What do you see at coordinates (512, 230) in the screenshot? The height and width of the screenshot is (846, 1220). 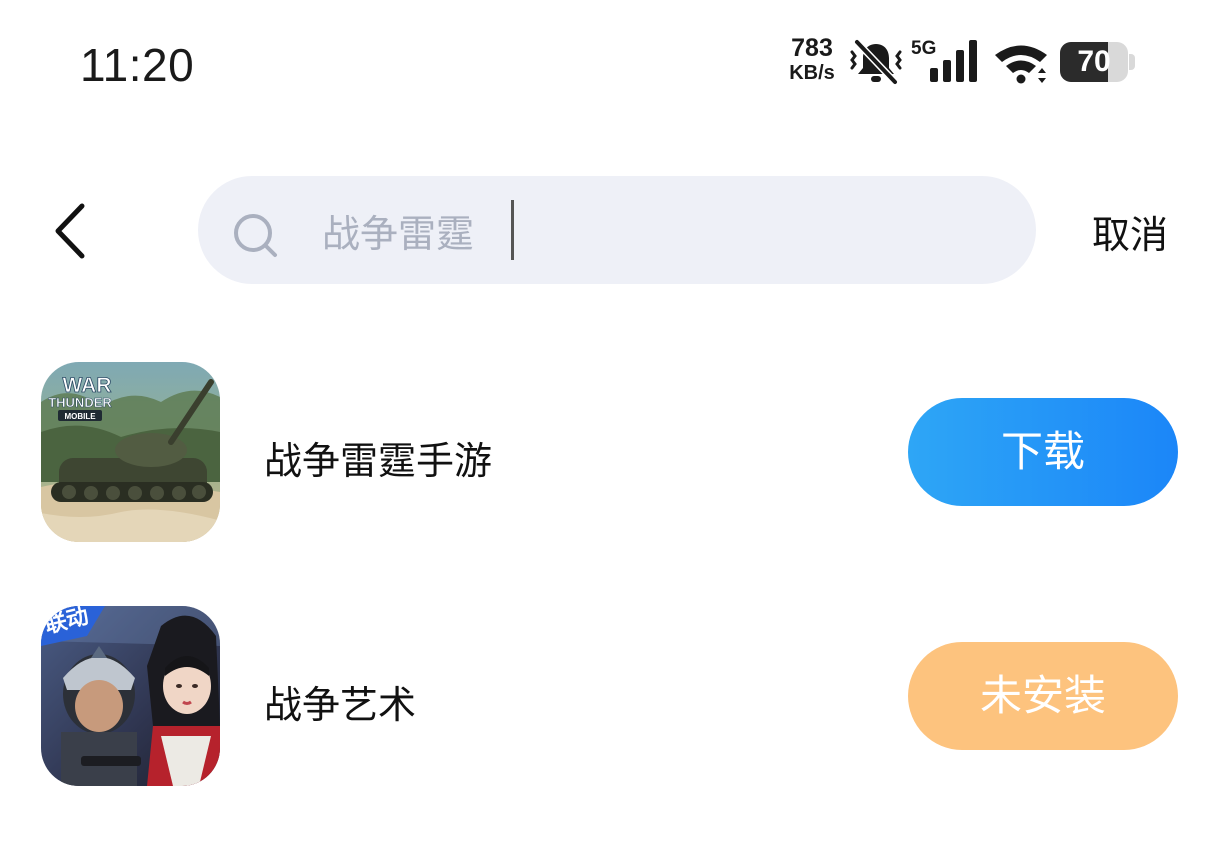 I see `text-caret` at bounding box center [512, 230].